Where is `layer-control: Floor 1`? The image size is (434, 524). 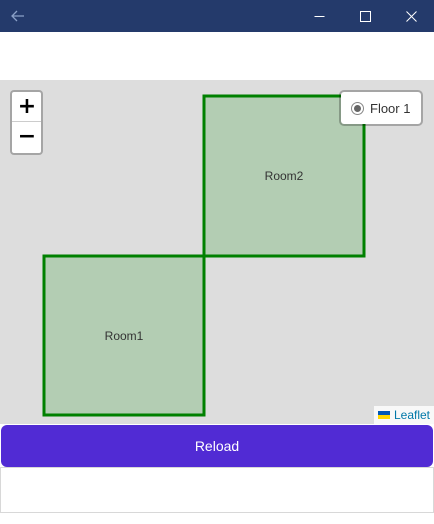
layer-control: Floor 1 is located at coordinates (381, 108).